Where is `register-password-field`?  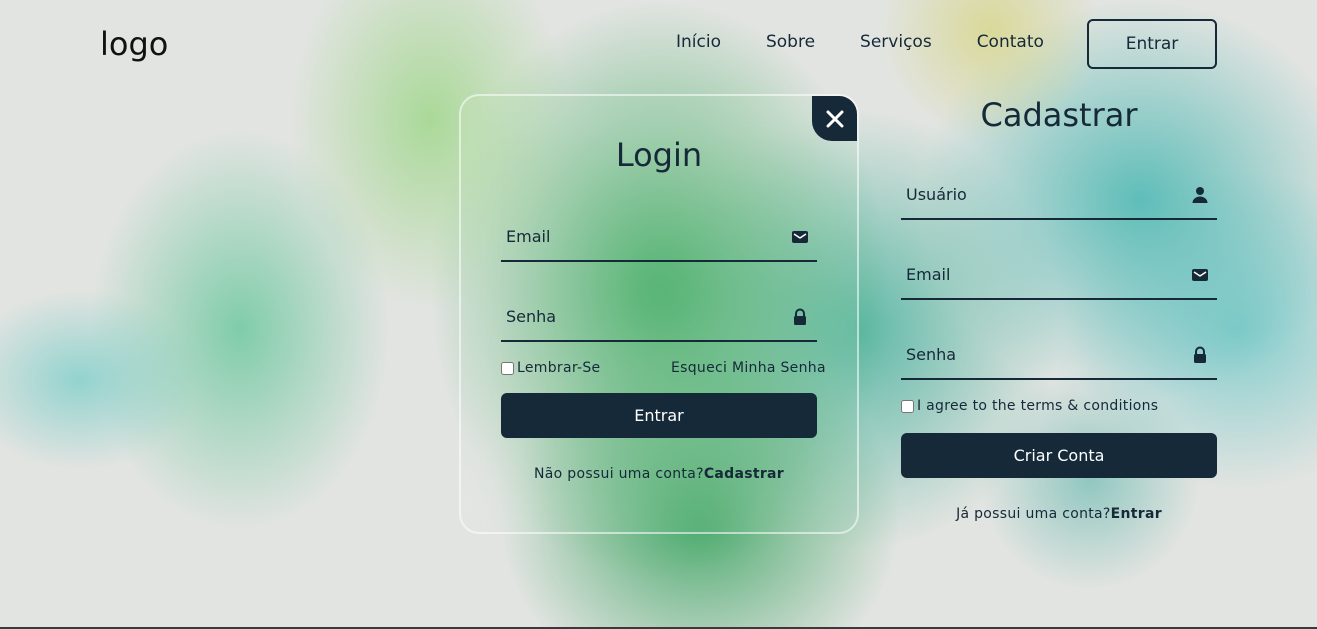 register-password-field is located at coordinates (1059, 355).